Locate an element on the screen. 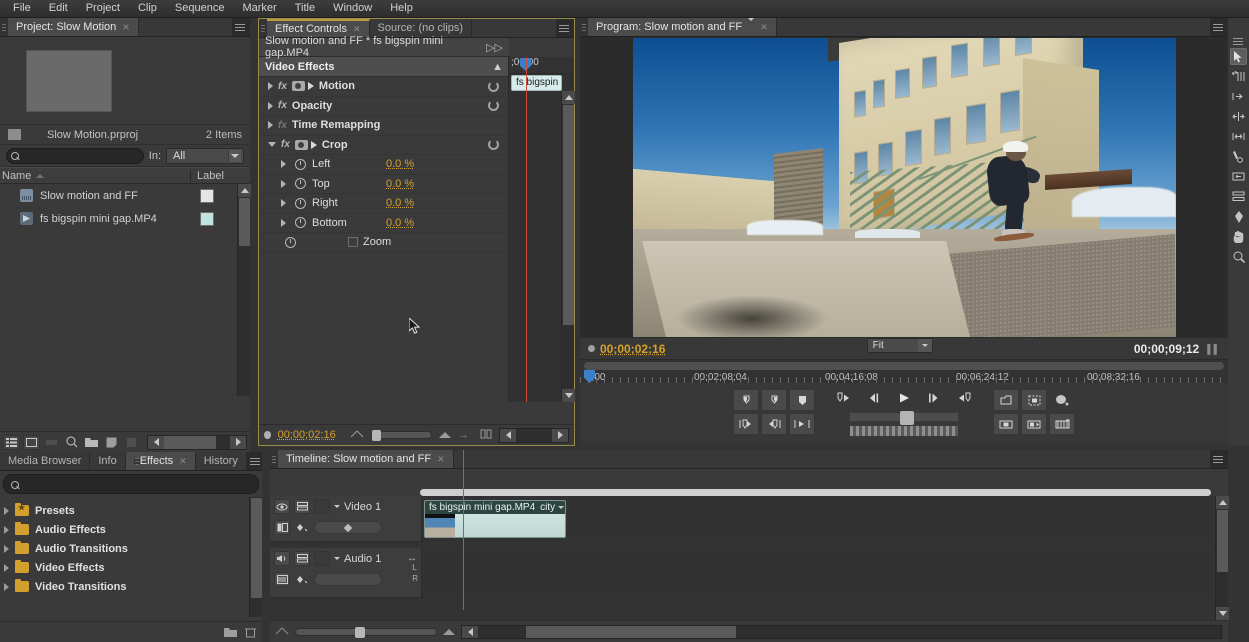 The image size is (1249, 642). effect-row-opacity: fx Opacity is located at coordinates (384, 106).